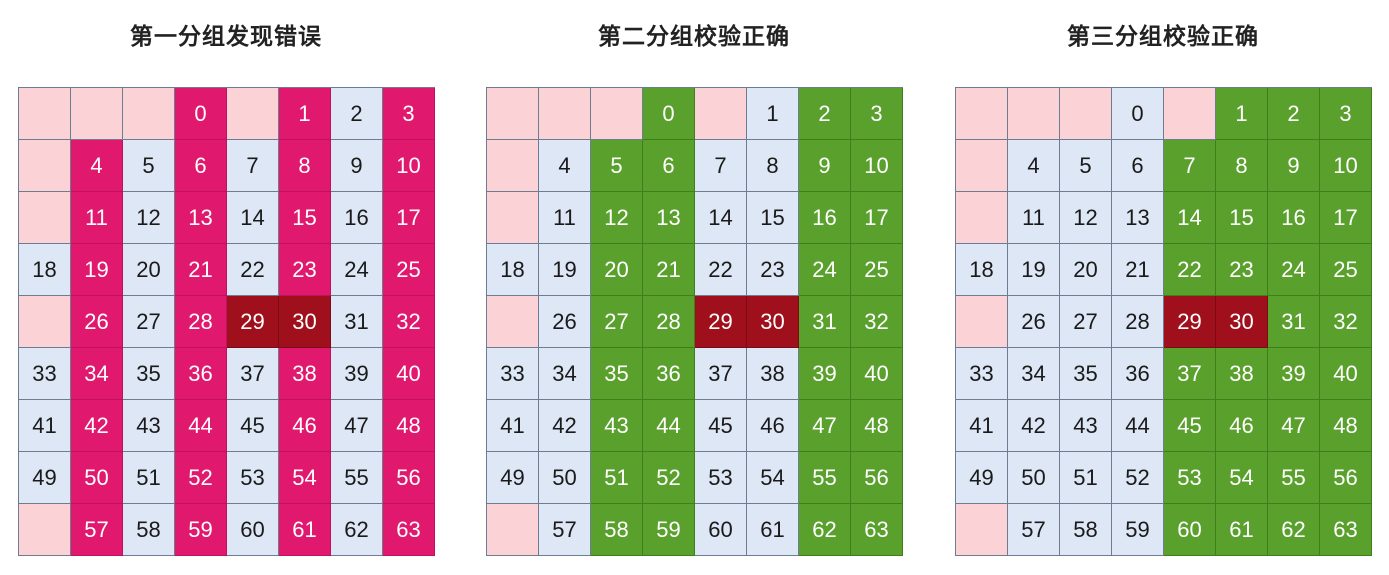 This screenshot has width=1389, height=575. What do you see at coordinates (877, 166) in the screenshot?
I see `bit-cell: 10` at bounding box center [877, 166].